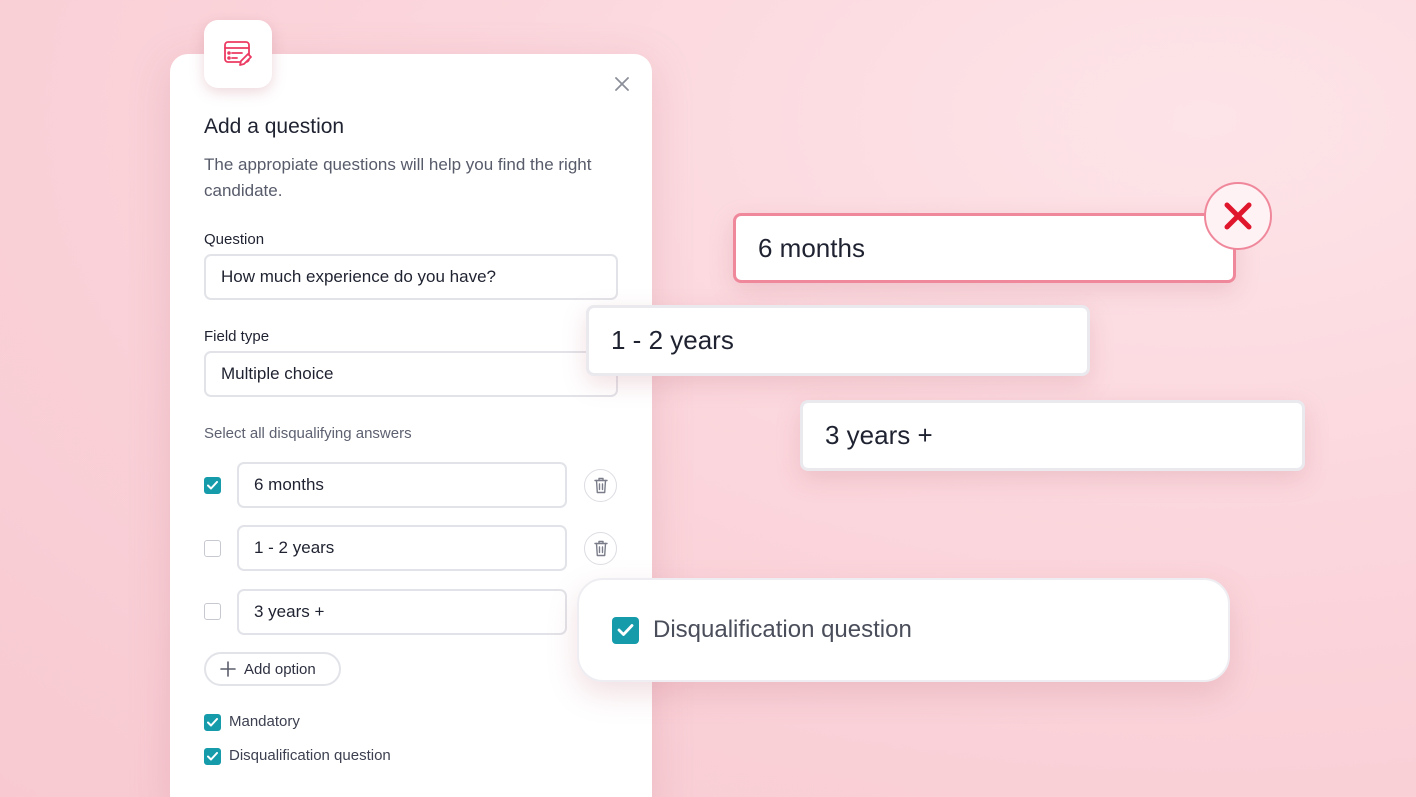  Describe the element at coordinates (277, 373) in the screenshot. I see `field-type-value: Multiple choice` at that location.